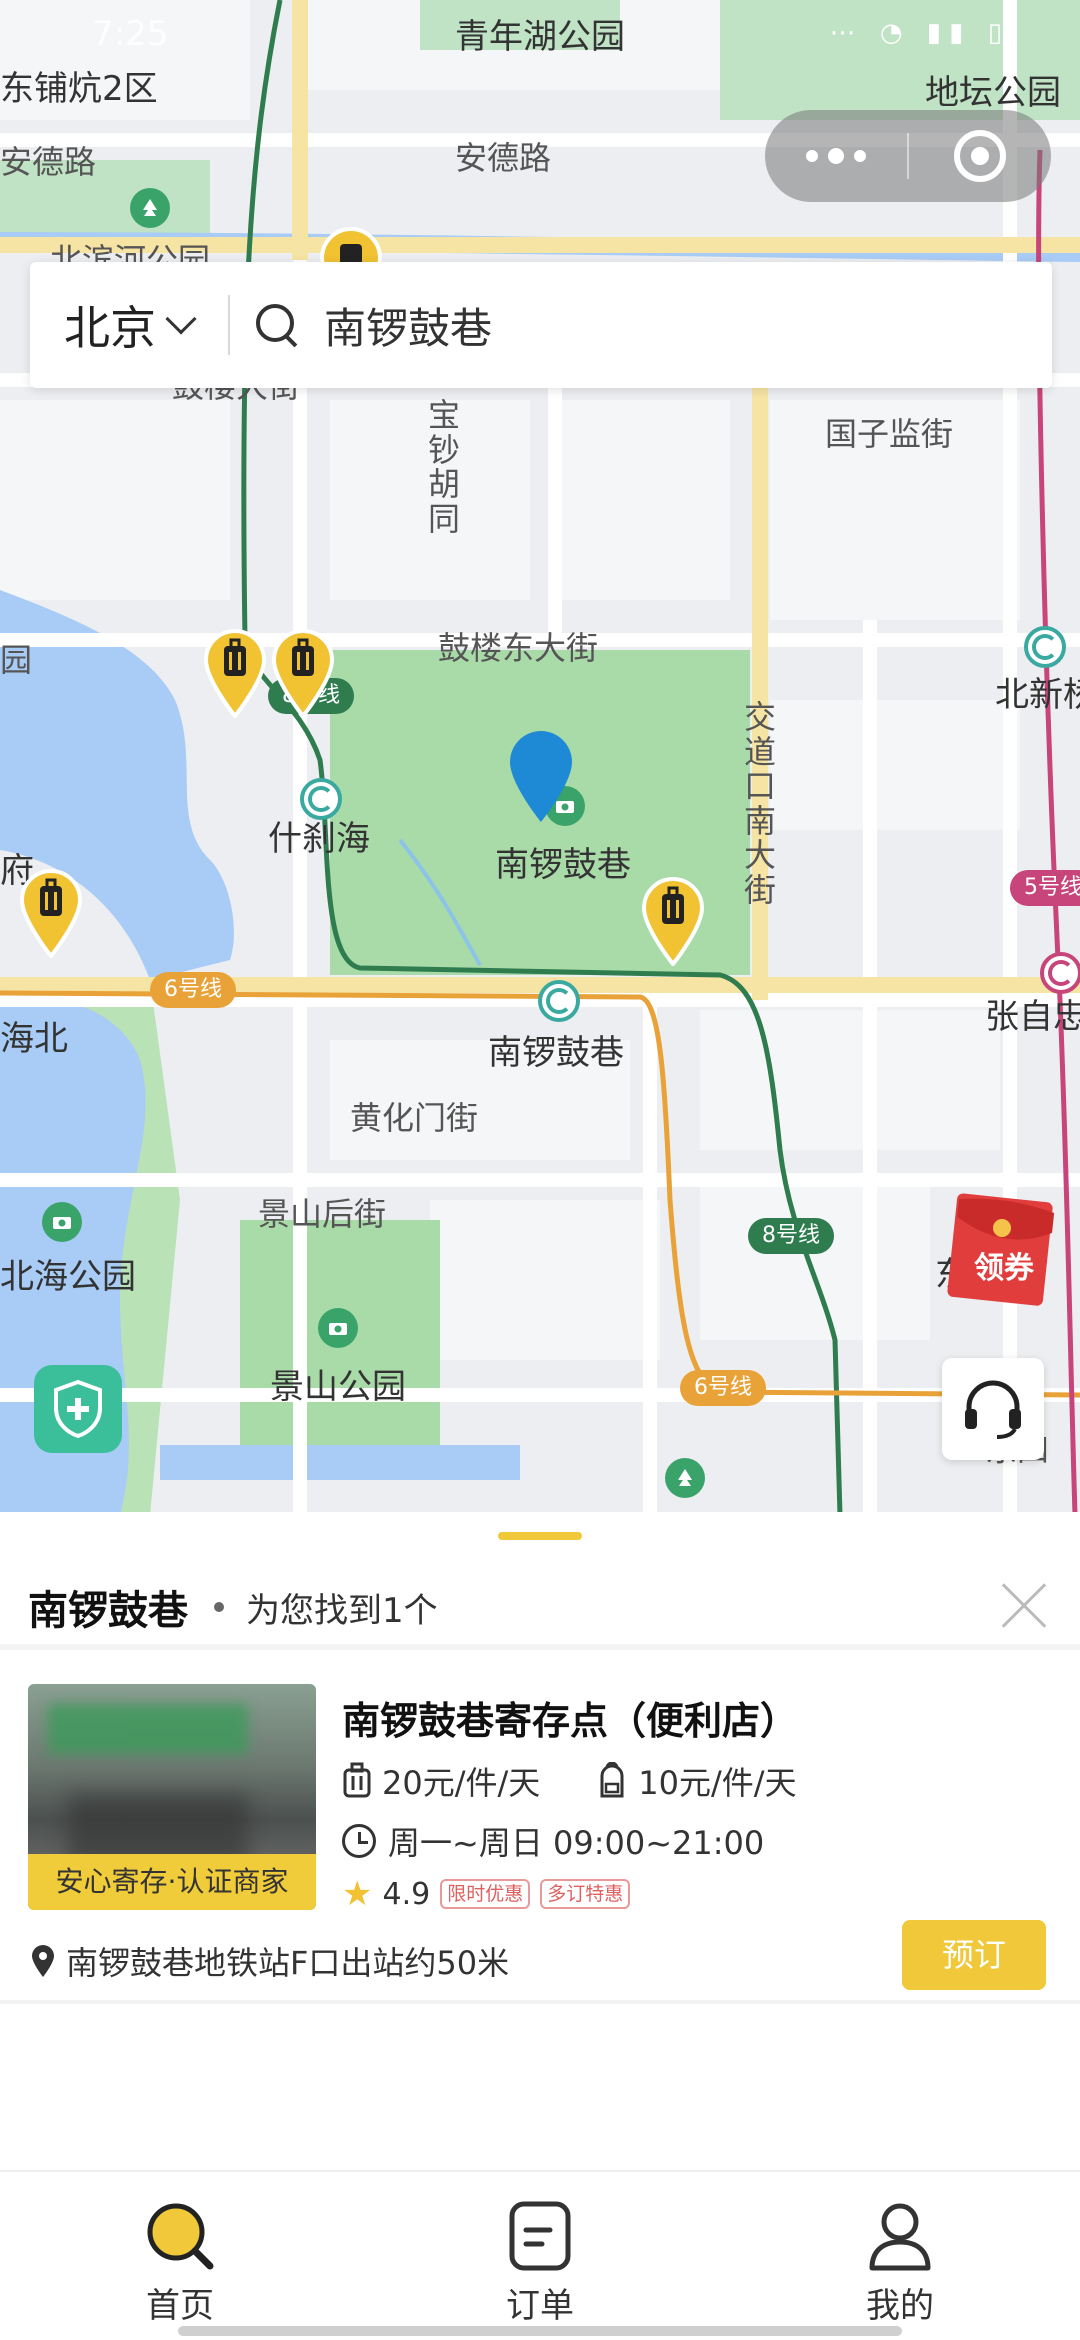  What do you see at coordinates (993, 93) in the screenshot?
I see `map-label-ditan-park: 地坛公园` at bounding box center [993, 93].